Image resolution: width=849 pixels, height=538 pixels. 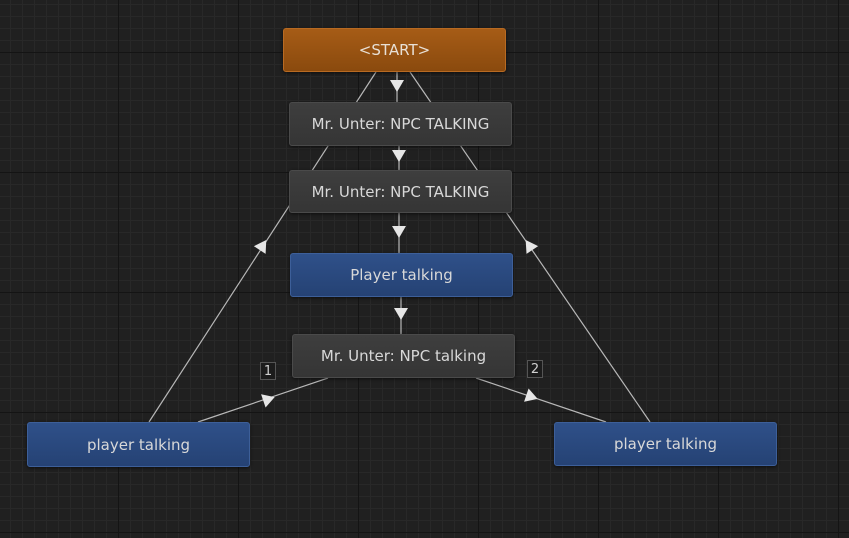 I want to click on player-node-label: Player talking, so click(x=401, y=275).